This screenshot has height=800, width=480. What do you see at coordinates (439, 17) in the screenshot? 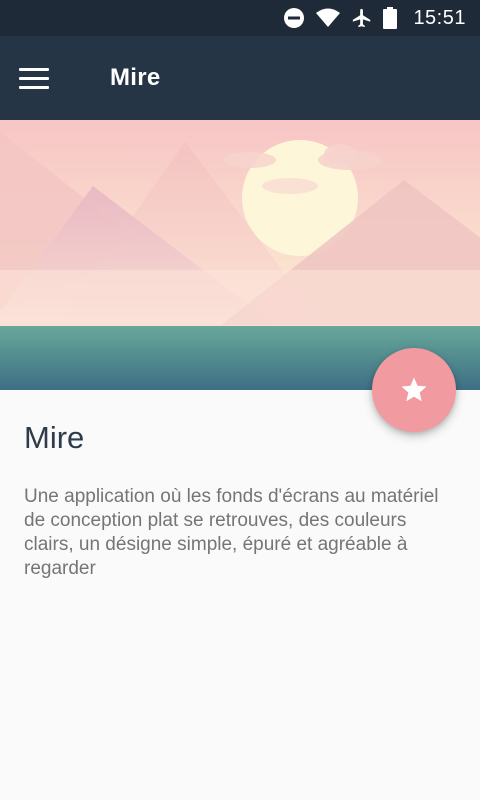
I see `status-time: 15:51` at bounding box center [439, 17].